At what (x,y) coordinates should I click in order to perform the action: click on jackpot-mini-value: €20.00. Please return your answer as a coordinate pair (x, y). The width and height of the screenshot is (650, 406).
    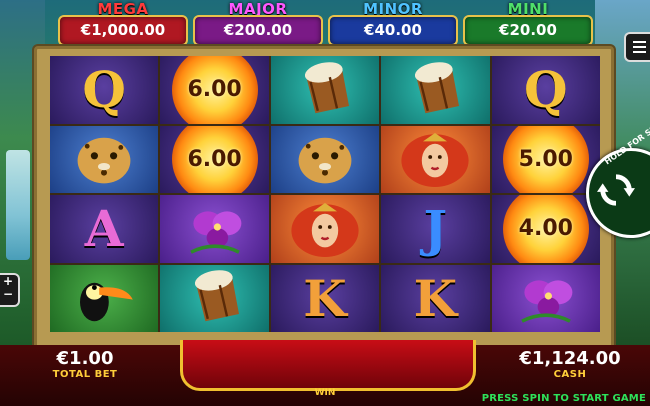
    Looking at the image, I should click on (528, 30).